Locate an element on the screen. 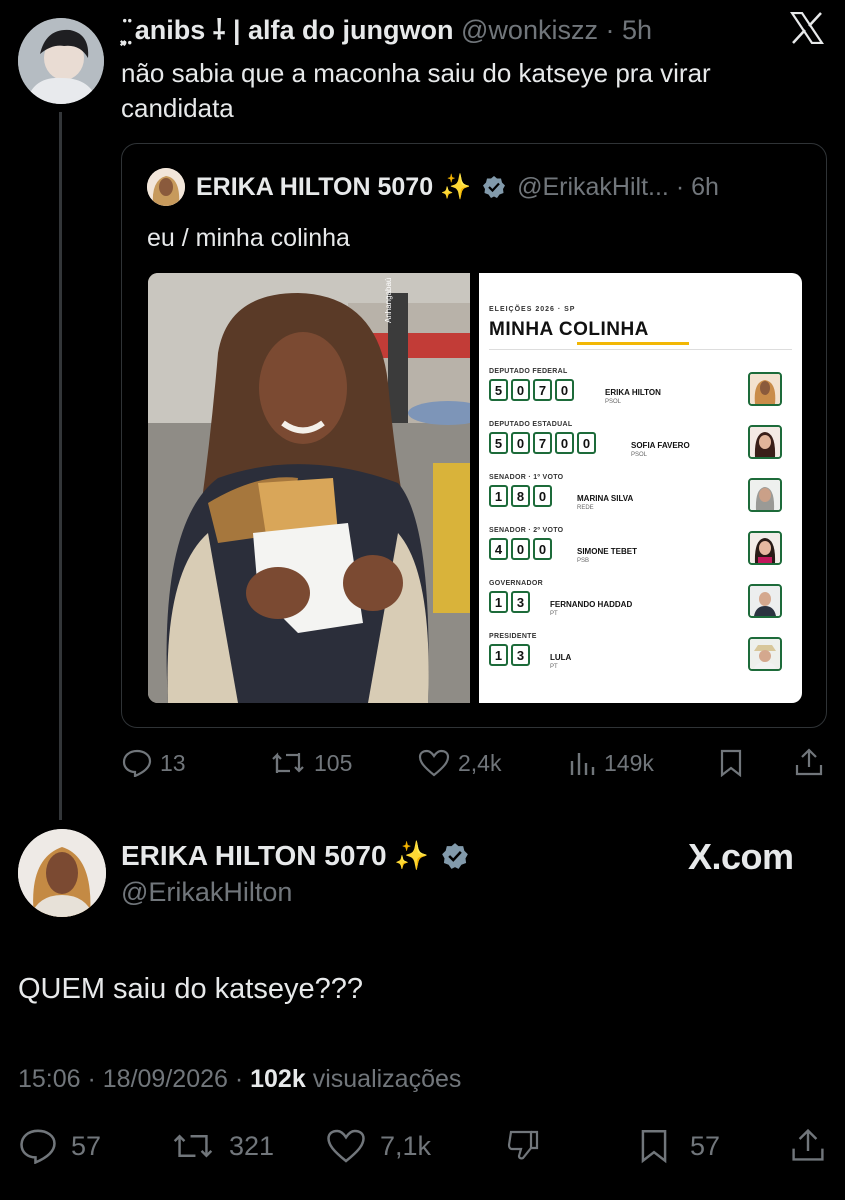 The image size is (845, 1200). main-views-count: 102k is located at coordinates (278, 1079).